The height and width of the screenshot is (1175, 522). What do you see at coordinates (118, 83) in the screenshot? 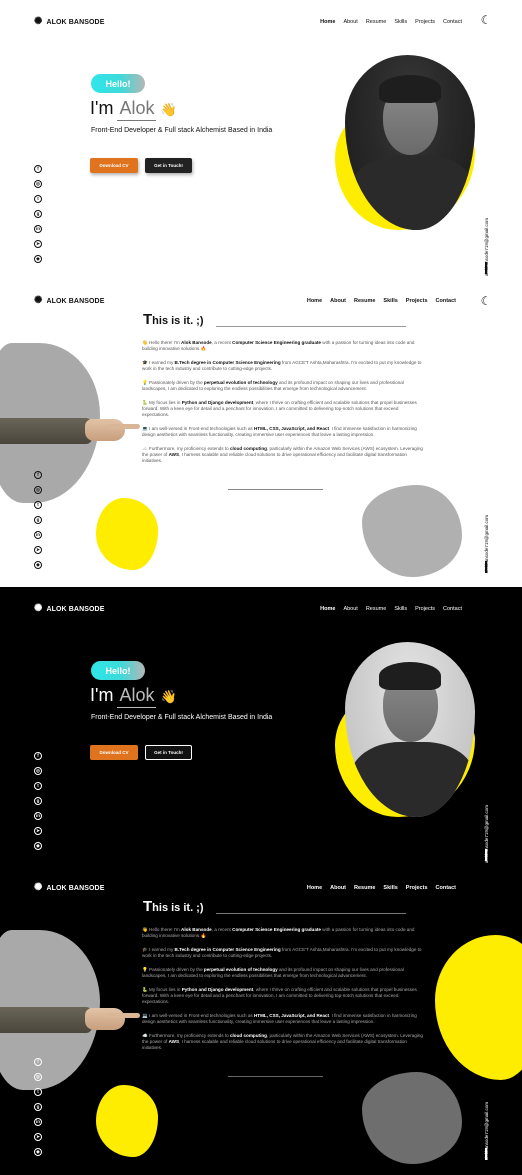
I see `hello-badge: Hello!` at bounding box center [118, 83].